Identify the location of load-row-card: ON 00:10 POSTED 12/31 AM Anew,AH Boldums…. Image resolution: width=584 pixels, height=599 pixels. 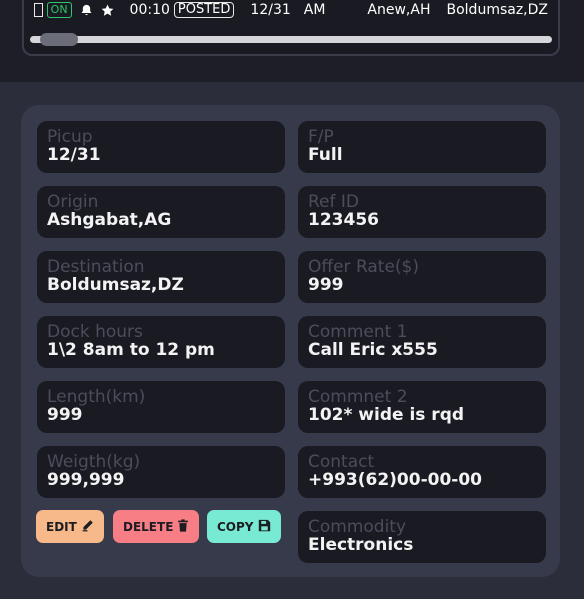
(291, 28).